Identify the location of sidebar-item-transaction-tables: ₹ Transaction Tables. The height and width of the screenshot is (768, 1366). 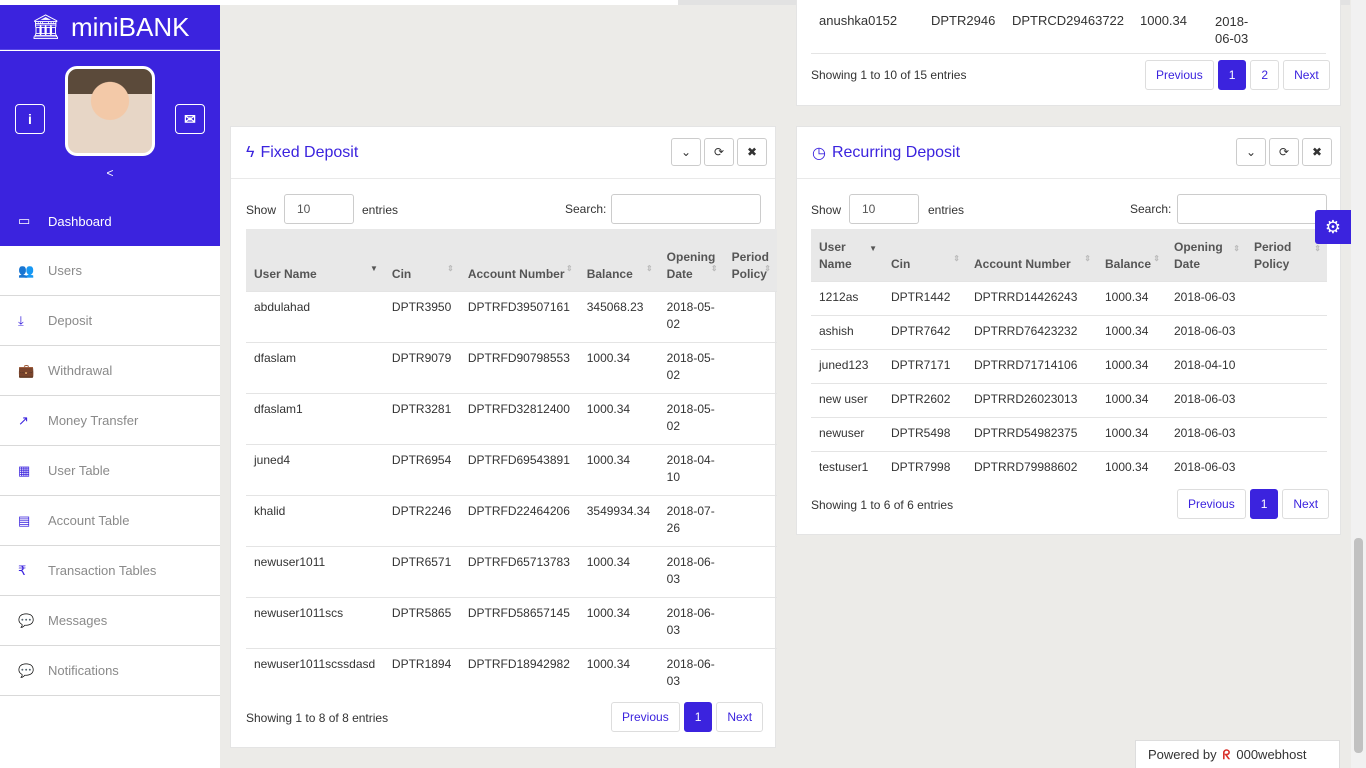
(110, 571).